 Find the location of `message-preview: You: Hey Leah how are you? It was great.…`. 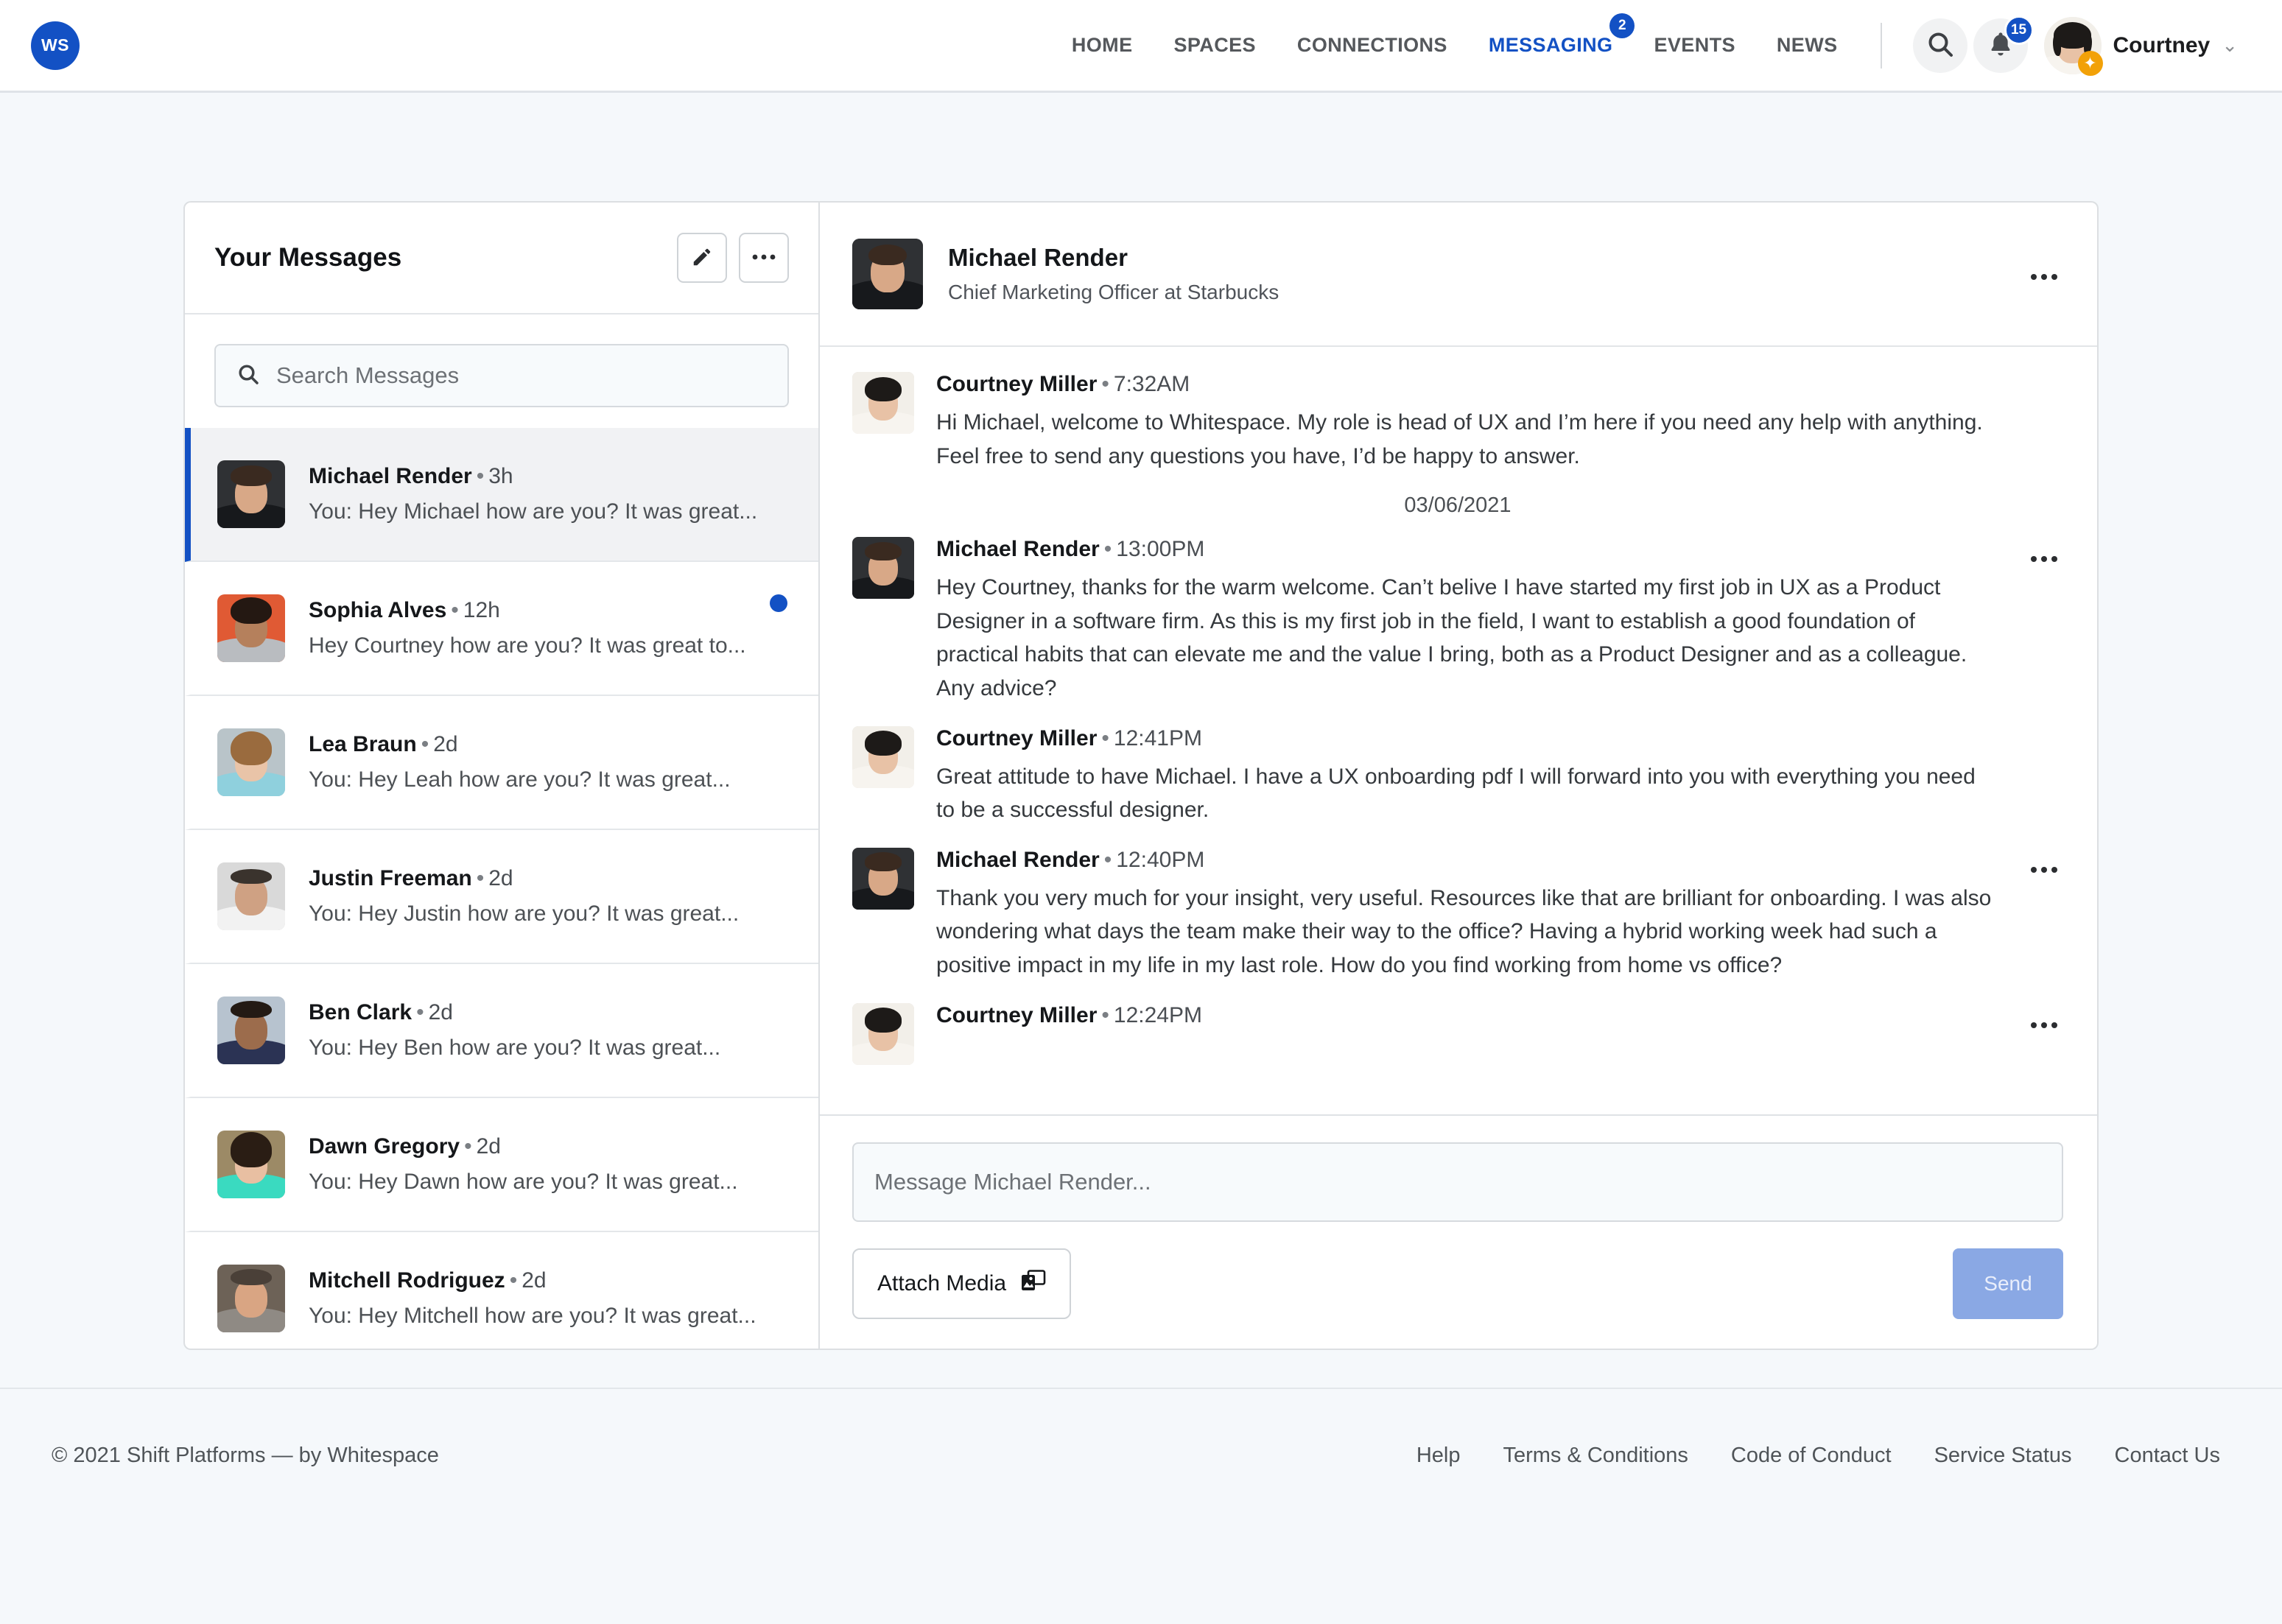

message-preview: You: Hey Leah how are you? It was great.… is located at coordinates (520, 780).